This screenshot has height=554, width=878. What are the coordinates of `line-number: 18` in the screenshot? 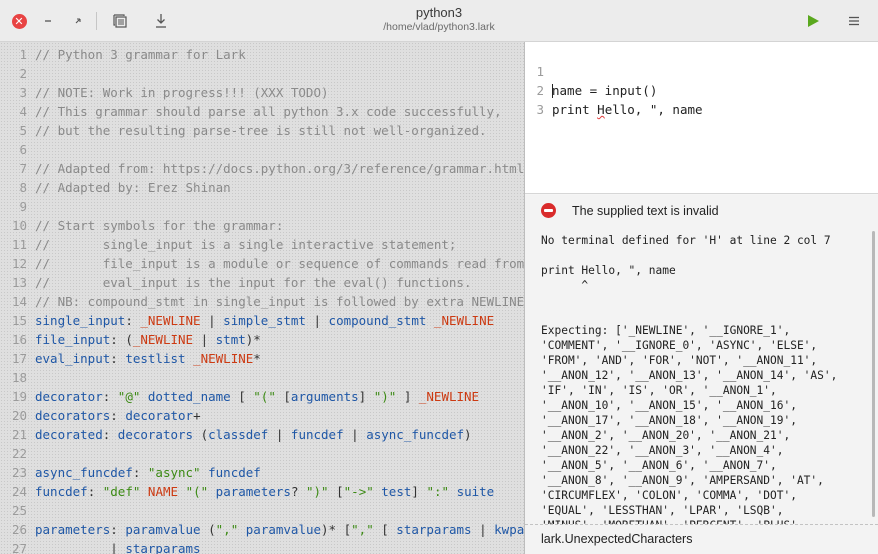 It's located at (19, 377).